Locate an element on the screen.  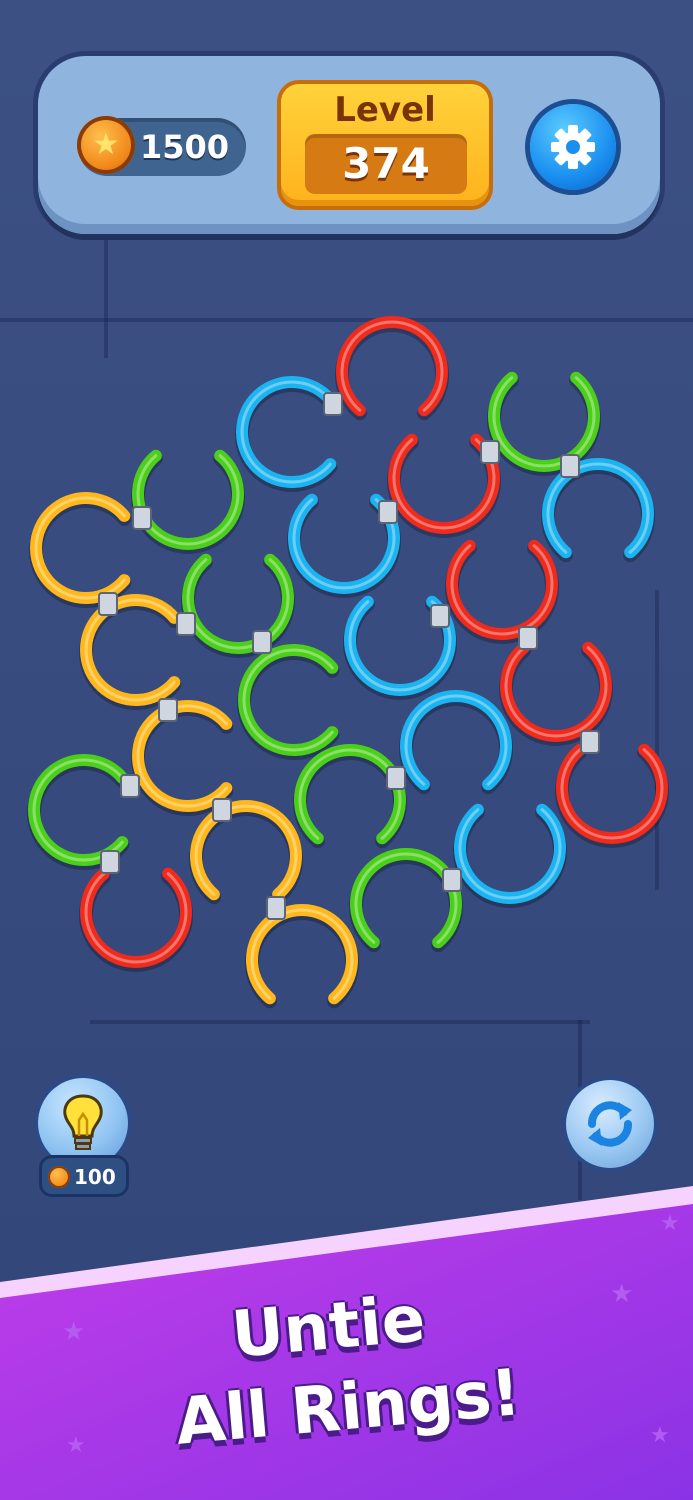
lightbulb-icon is located at coordinates (83, 1122).